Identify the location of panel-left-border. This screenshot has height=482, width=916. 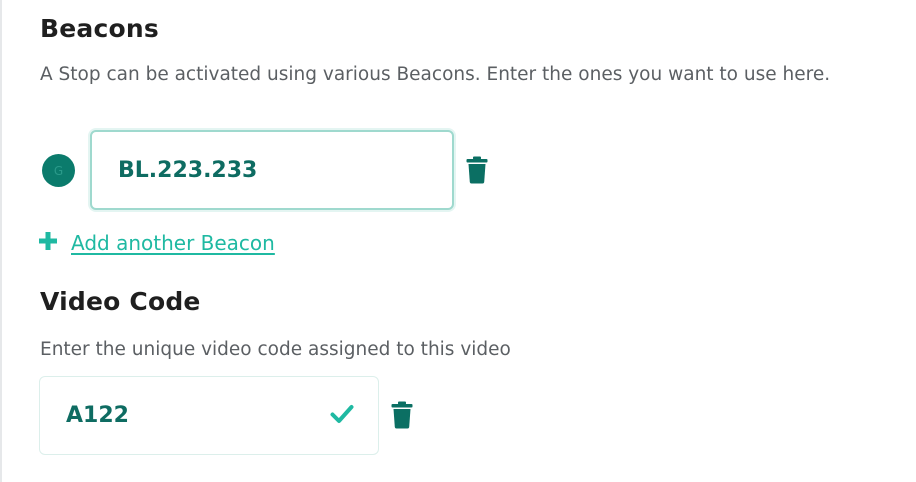
(1, 241).